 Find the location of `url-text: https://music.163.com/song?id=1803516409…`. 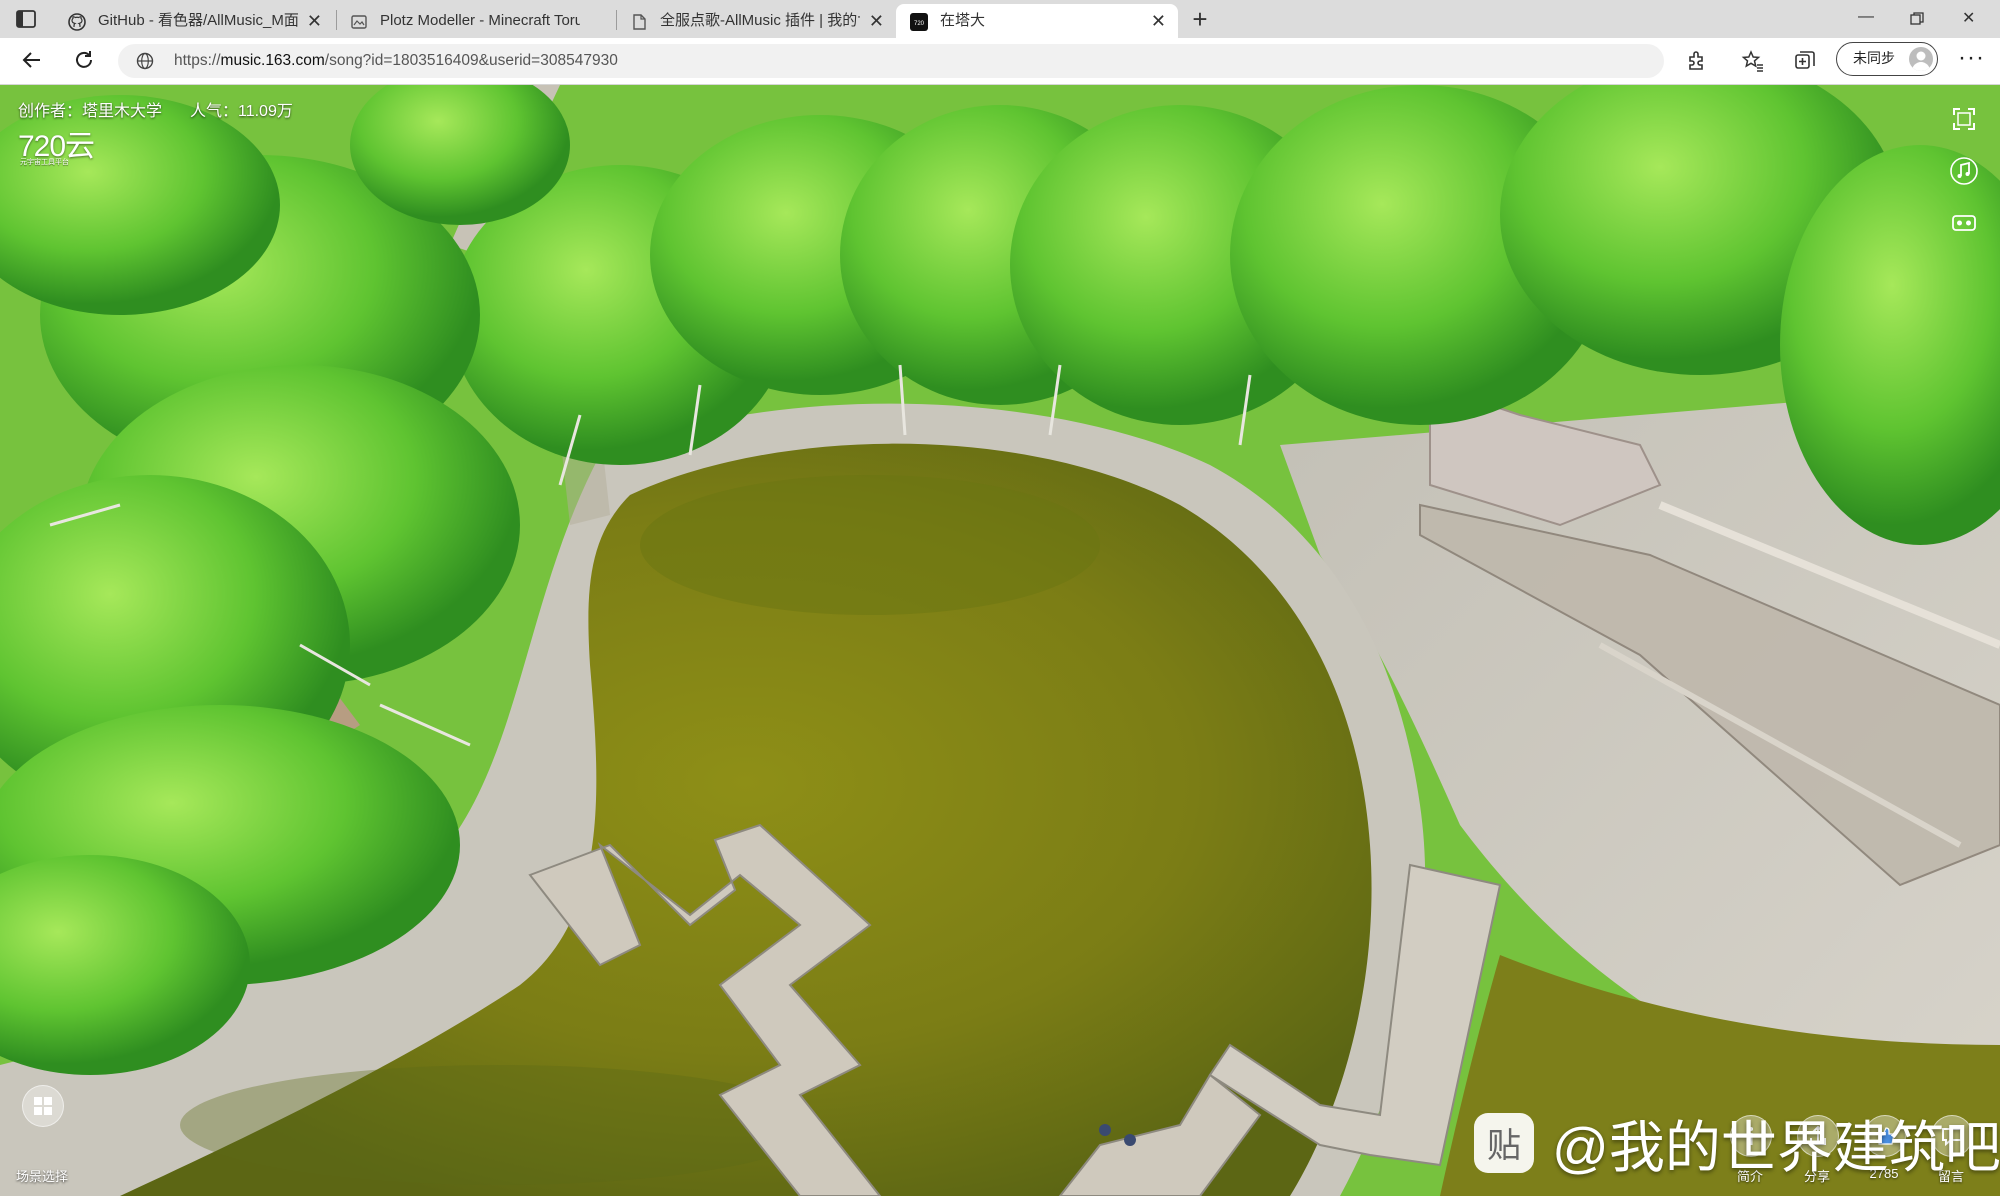

url-text: https://music.163.com/song?id=1803516409… is located at coordinates (396, 61).